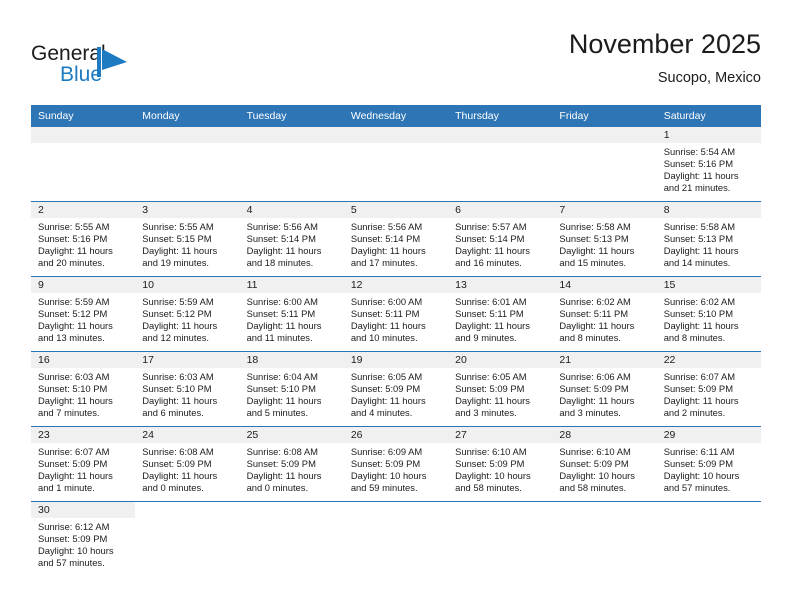  Describe the element at coordinates (386, 451) in the screenshot. I see `day-detail-sunrise: Sunrise: 6:09 AM` at that location.